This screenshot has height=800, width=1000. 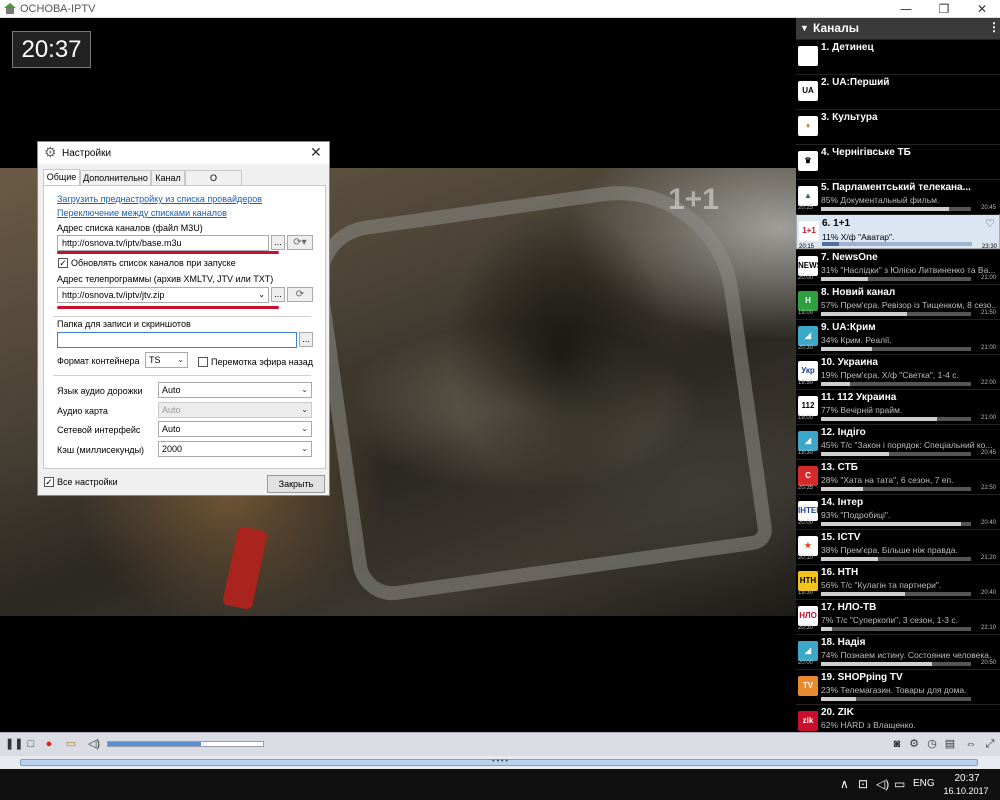 What do you see at coordinates (808, 301) in the screenshot?
I see `channel-logo: Н` at bounding box center [808, 301].